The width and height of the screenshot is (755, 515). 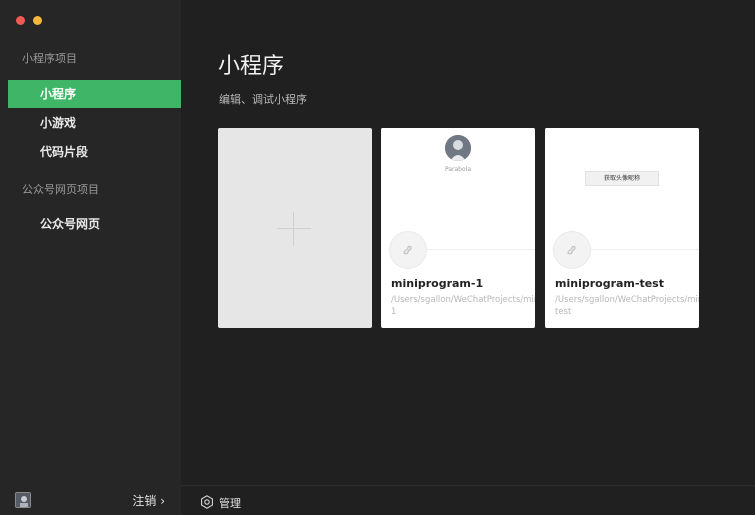 I want to click on window-controls, so click(x=29, y=20).